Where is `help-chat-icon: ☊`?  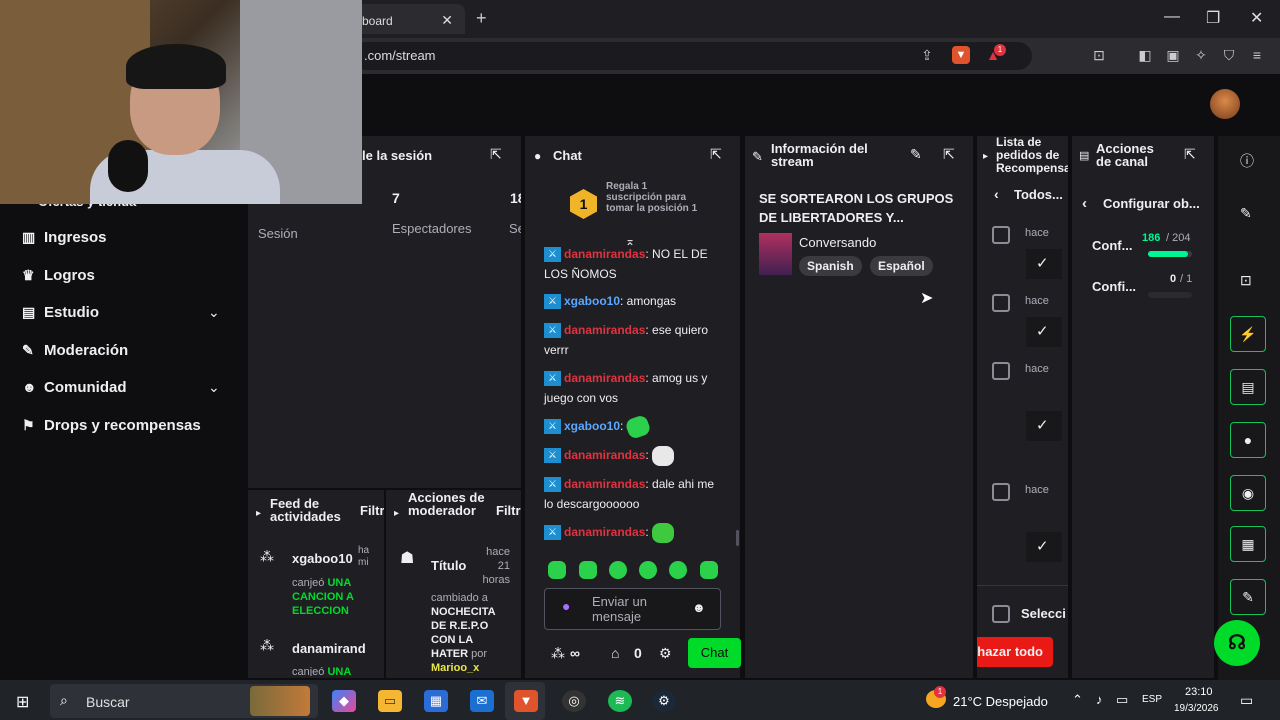 help-chat-icon: ☊ is located at coordinates (1237, 643).